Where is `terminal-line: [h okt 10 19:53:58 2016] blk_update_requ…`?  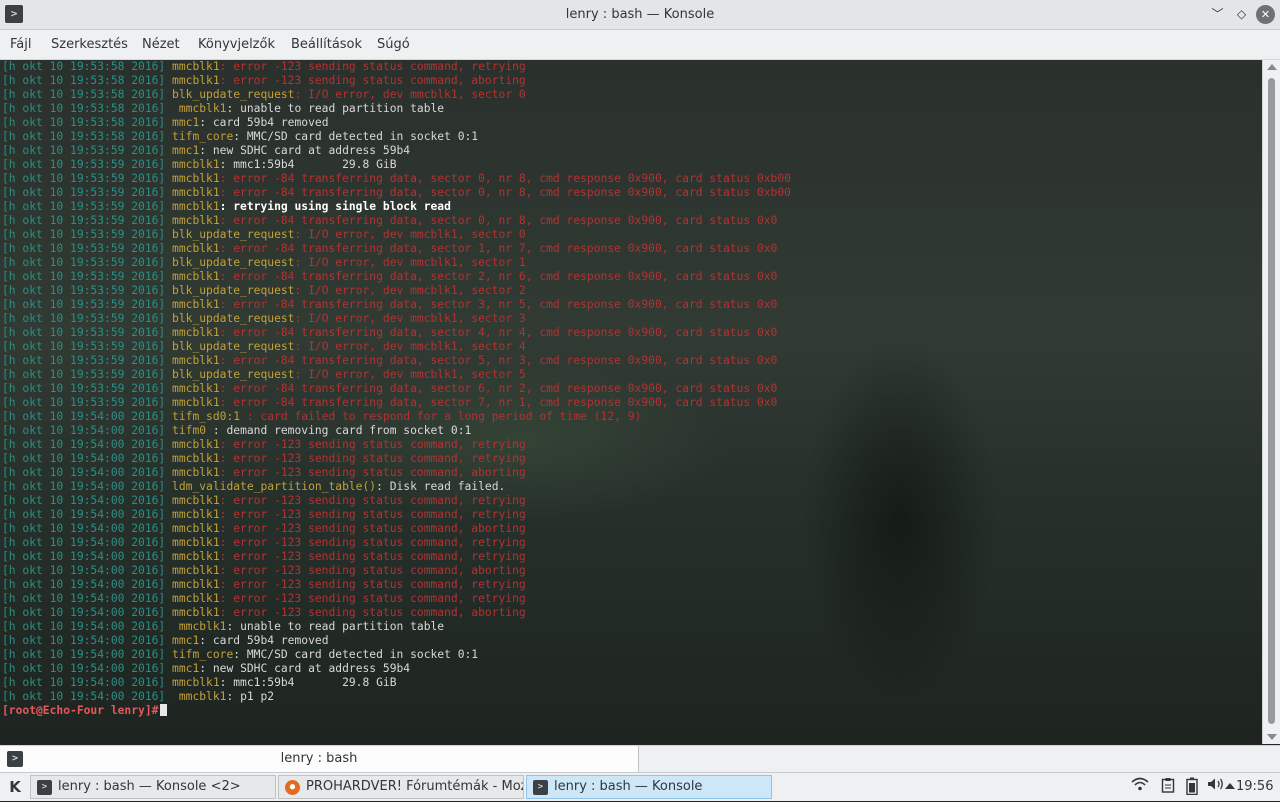
terminal-line: [h okt 10 19:53:58 2016] blk_update_requ… is located at coordinates (264, 94).